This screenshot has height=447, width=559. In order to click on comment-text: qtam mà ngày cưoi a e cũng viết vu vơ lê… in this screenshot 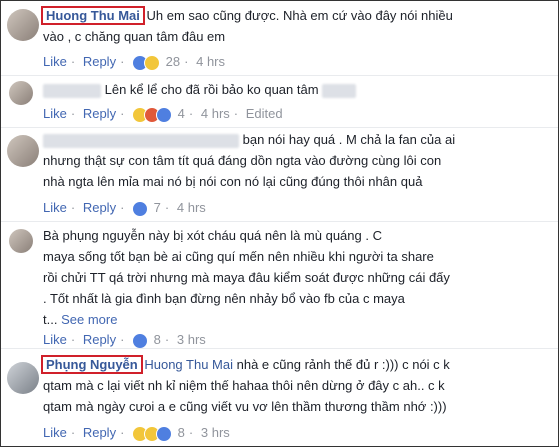, I will do `click(245, 406)`.